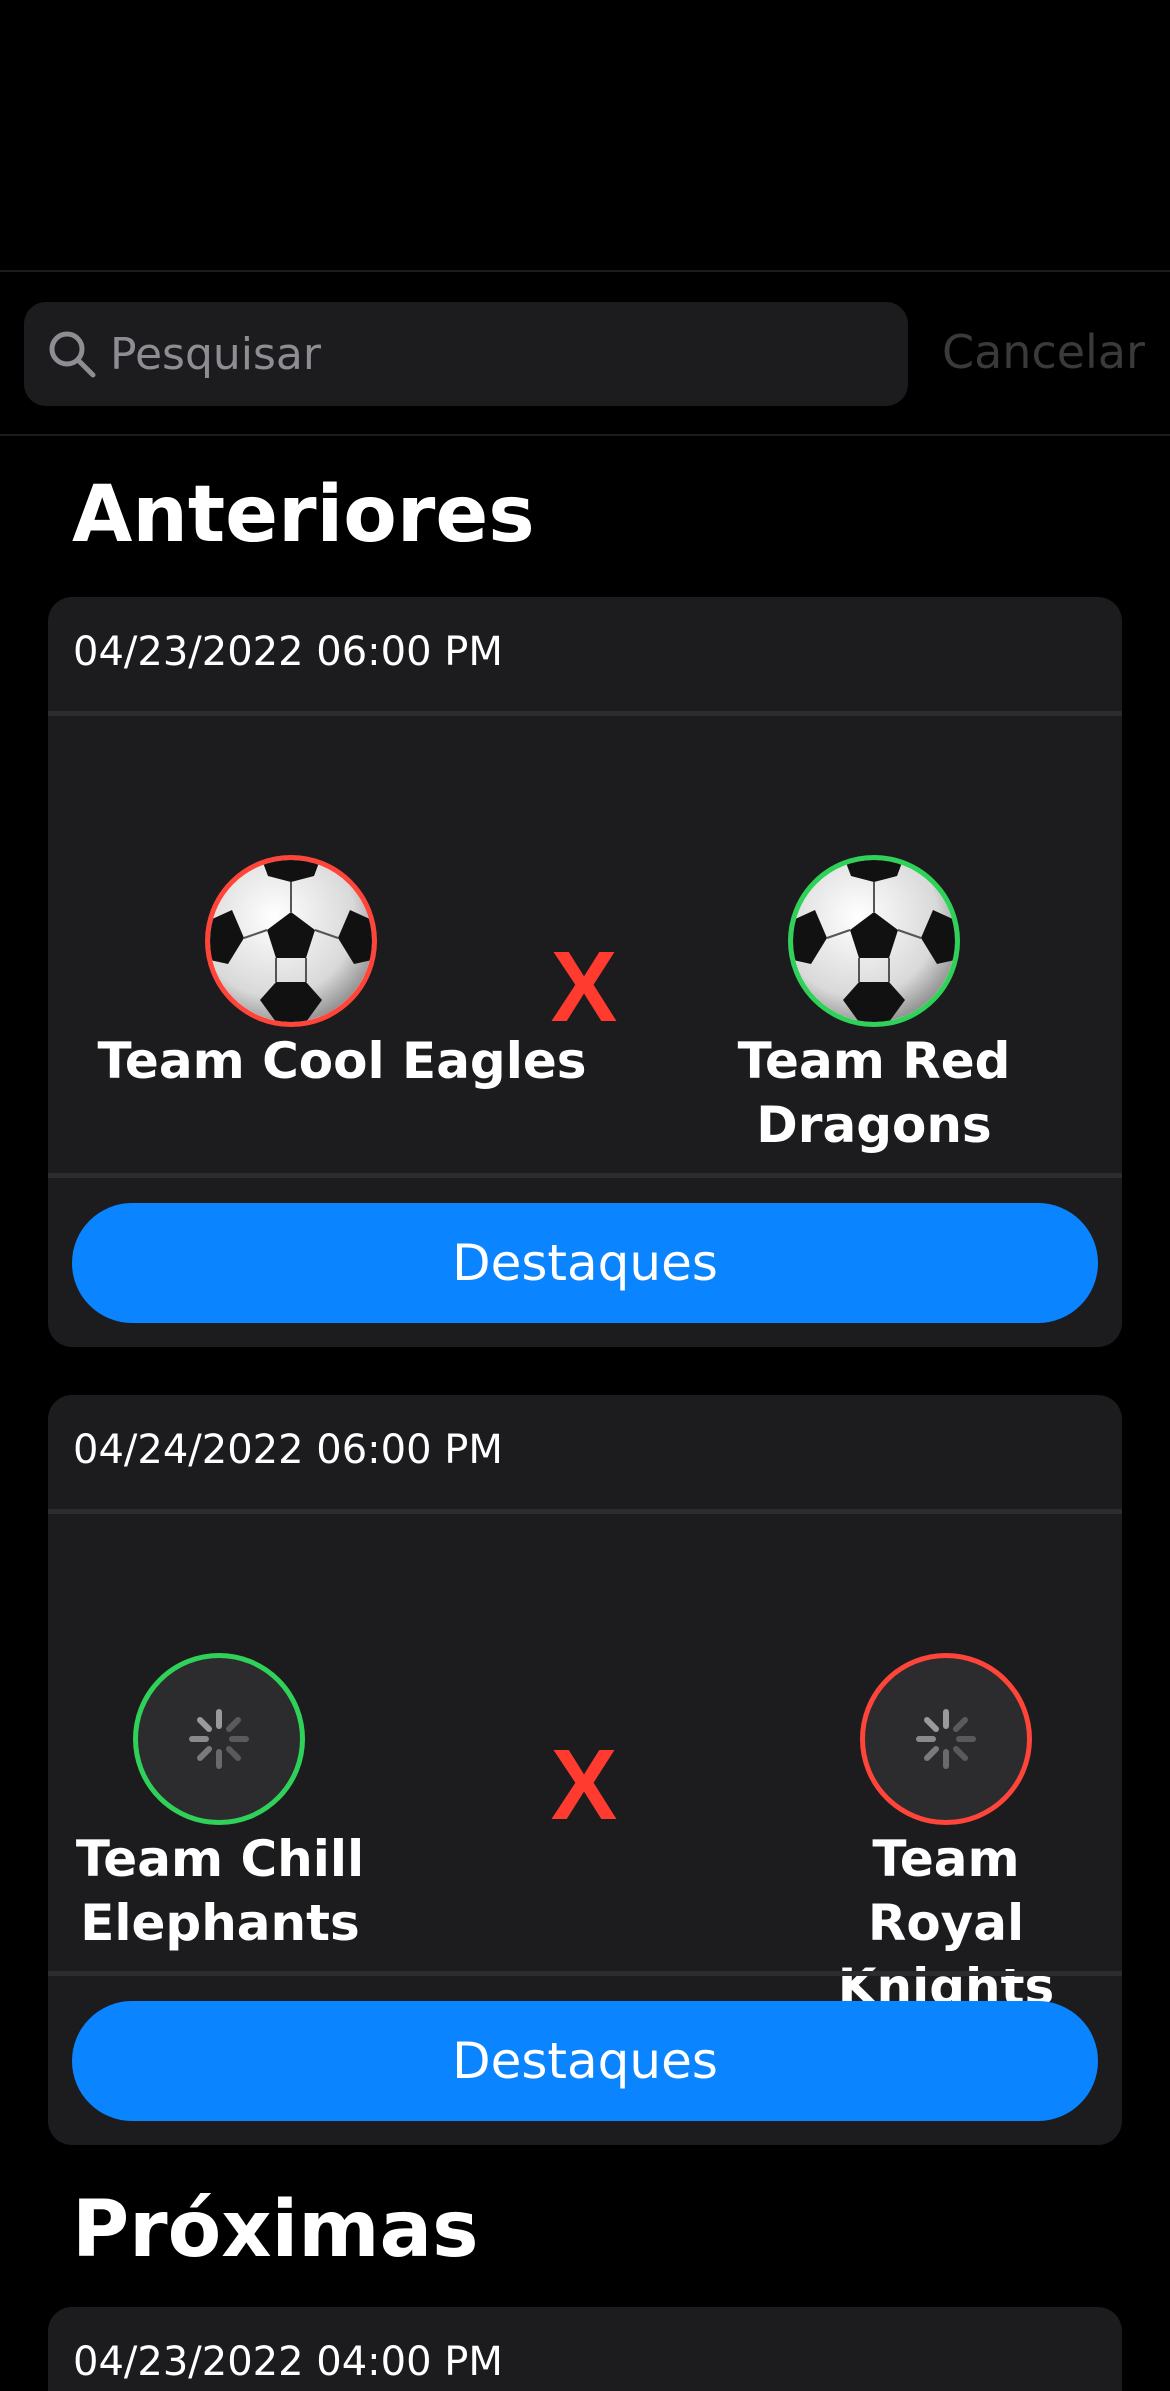 This screenshot has width=1170, height=2391. I want to click on search-bar: Cancelar, so click(585, 354).